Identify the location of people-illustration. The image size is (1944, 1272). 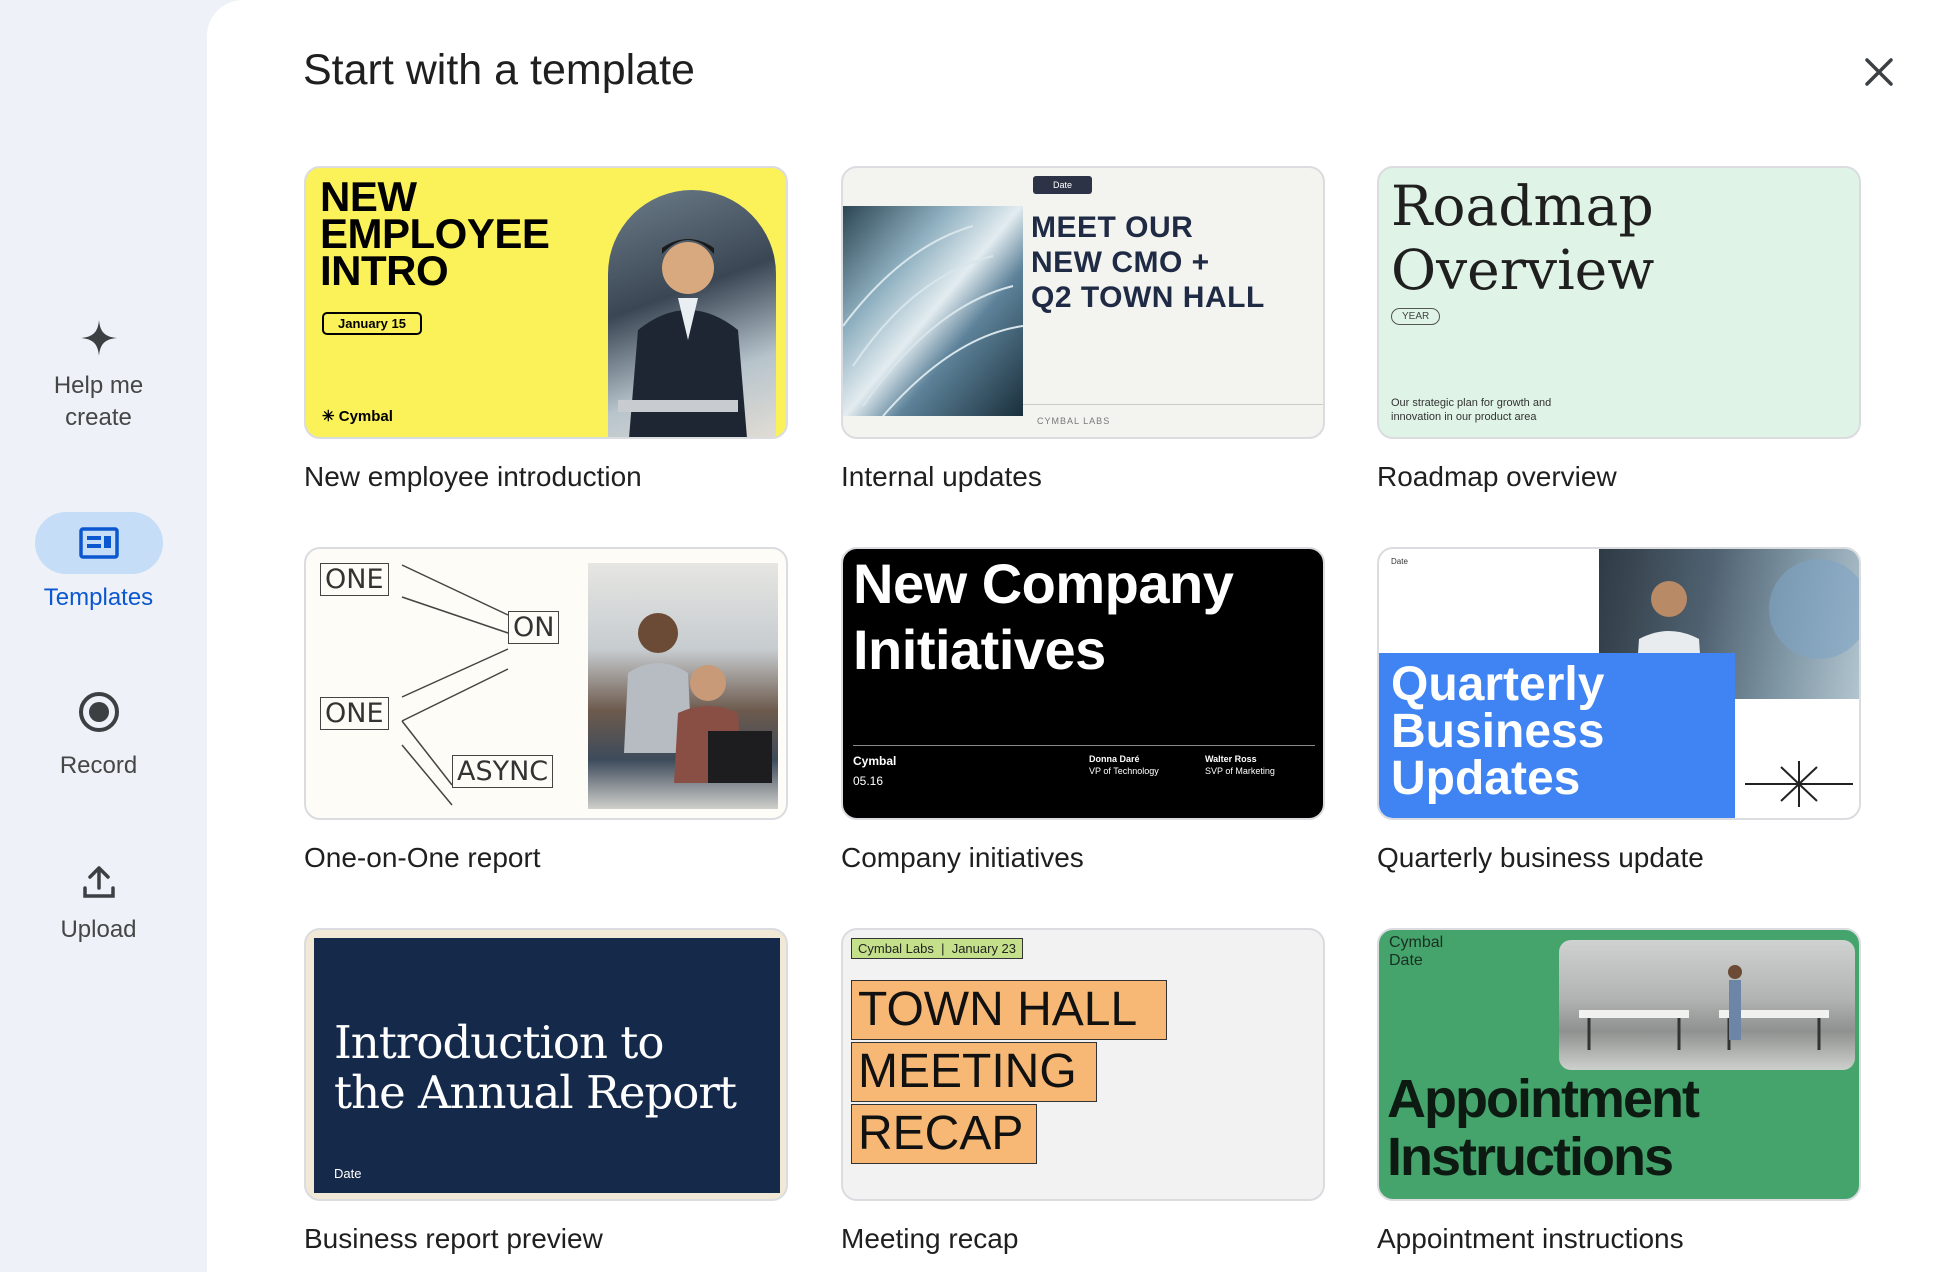
(698, 698).